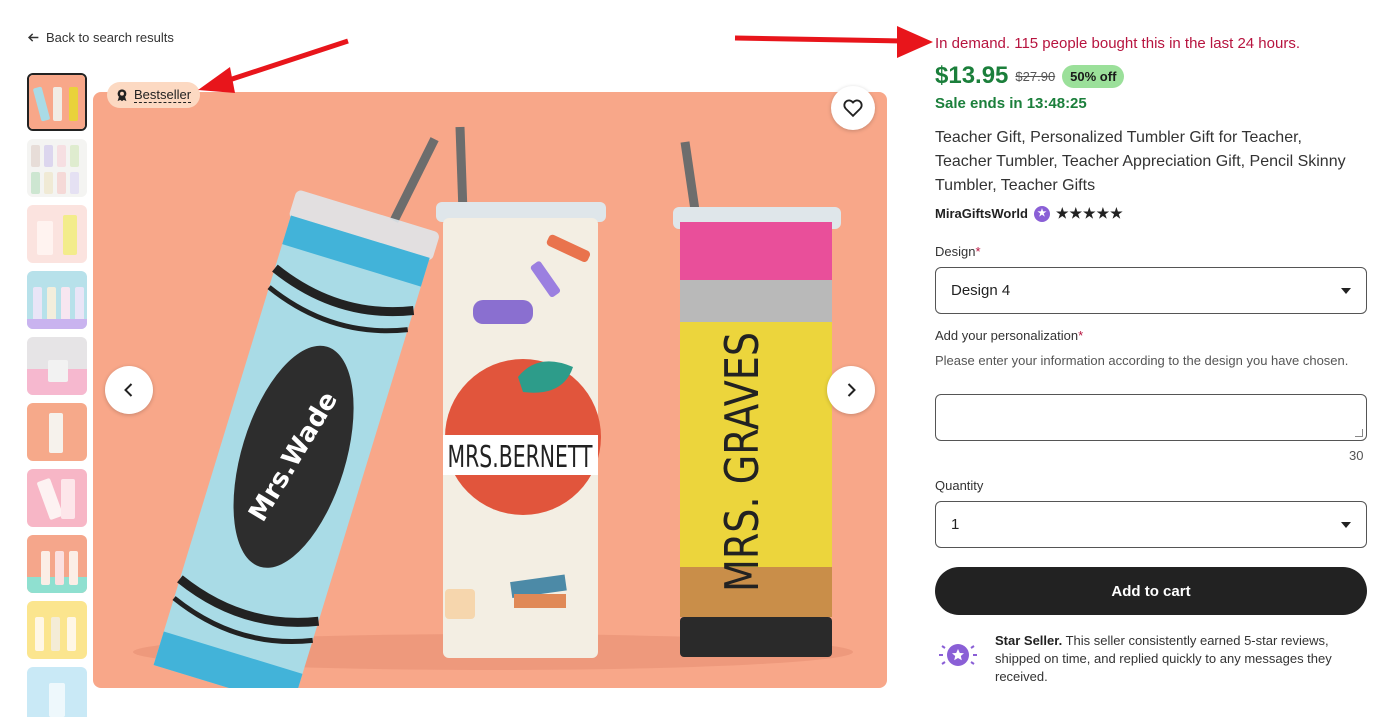 This screenshot has height=717, width=1377. I want to click on seller-name-link: MiraGiftsWorld, so click(981, 213).